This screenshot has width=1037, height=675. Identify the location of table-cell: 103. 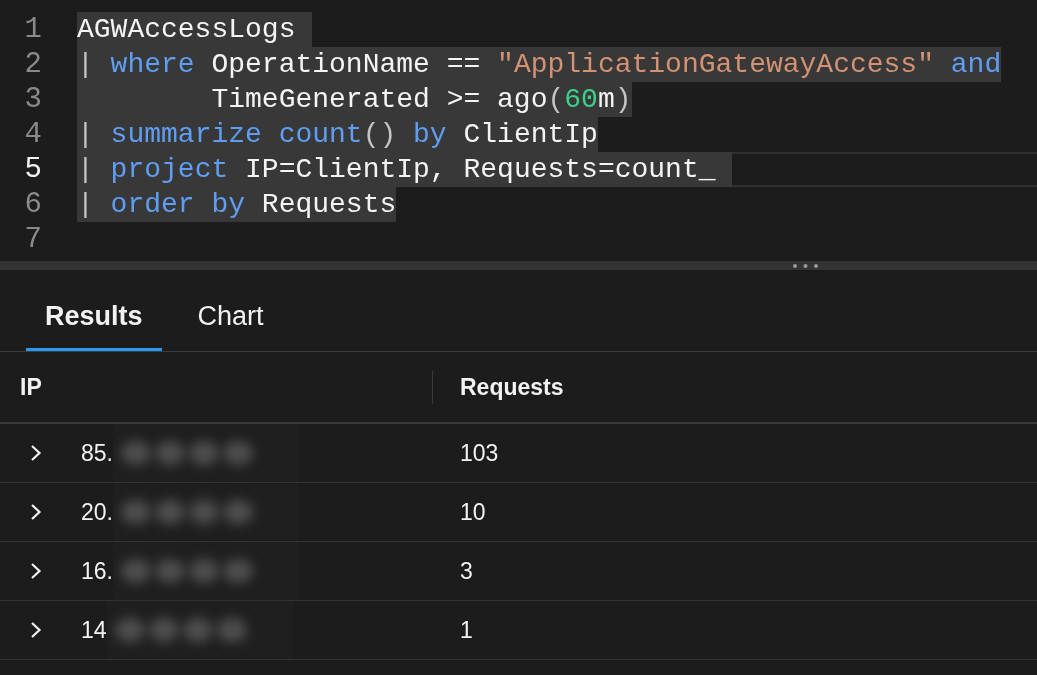
(479, 453).